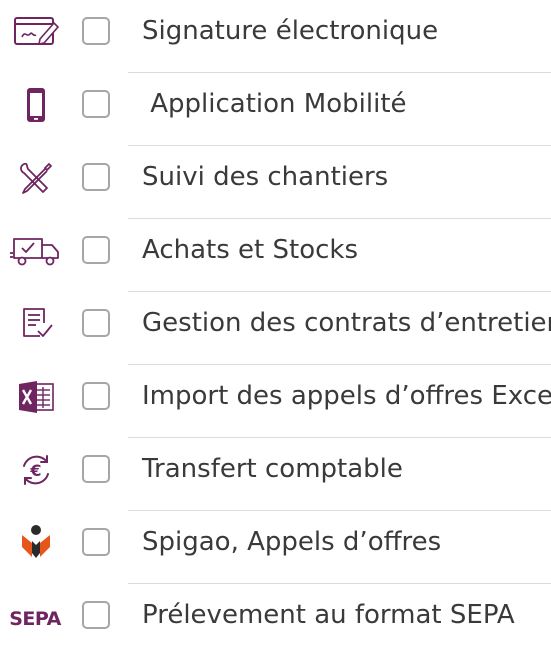 The width and height of the screenshot is (551, 657). What do you see at coordinates (36, 397) in the screenshot?
I see `excel-icon` at bounding box center [36, 397].